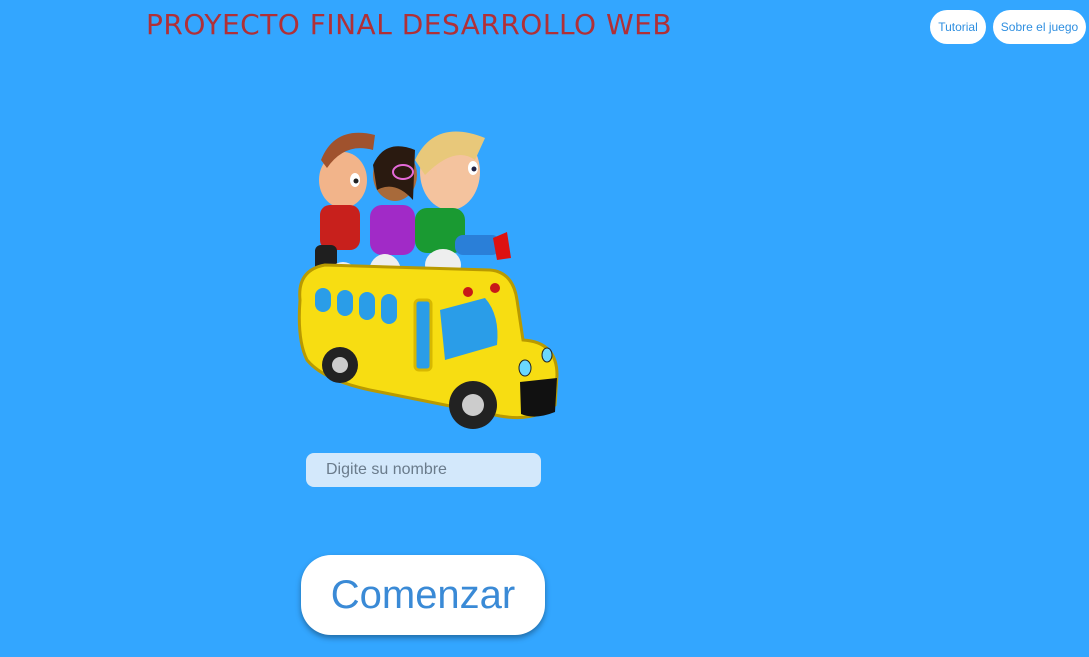 This screenshot has height=657, width=1089. I want to click on school-bus-kids-illustration, so click(428, 280).